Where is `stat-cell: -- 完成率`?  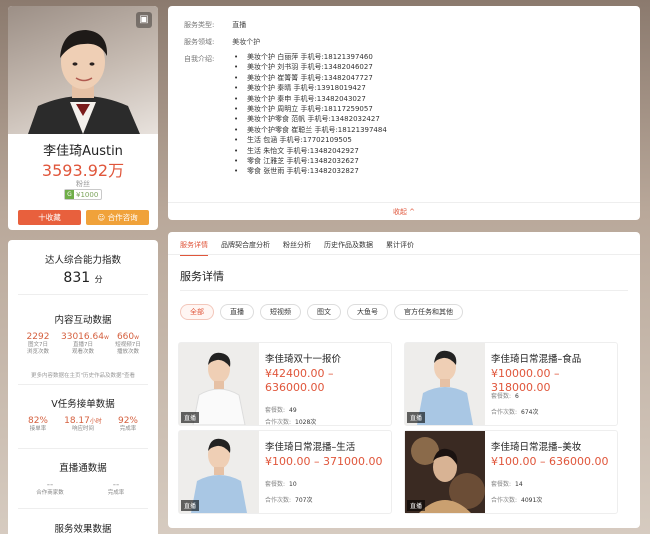 stat-cell: -- 完成率 is located at coordinates (116, 488).